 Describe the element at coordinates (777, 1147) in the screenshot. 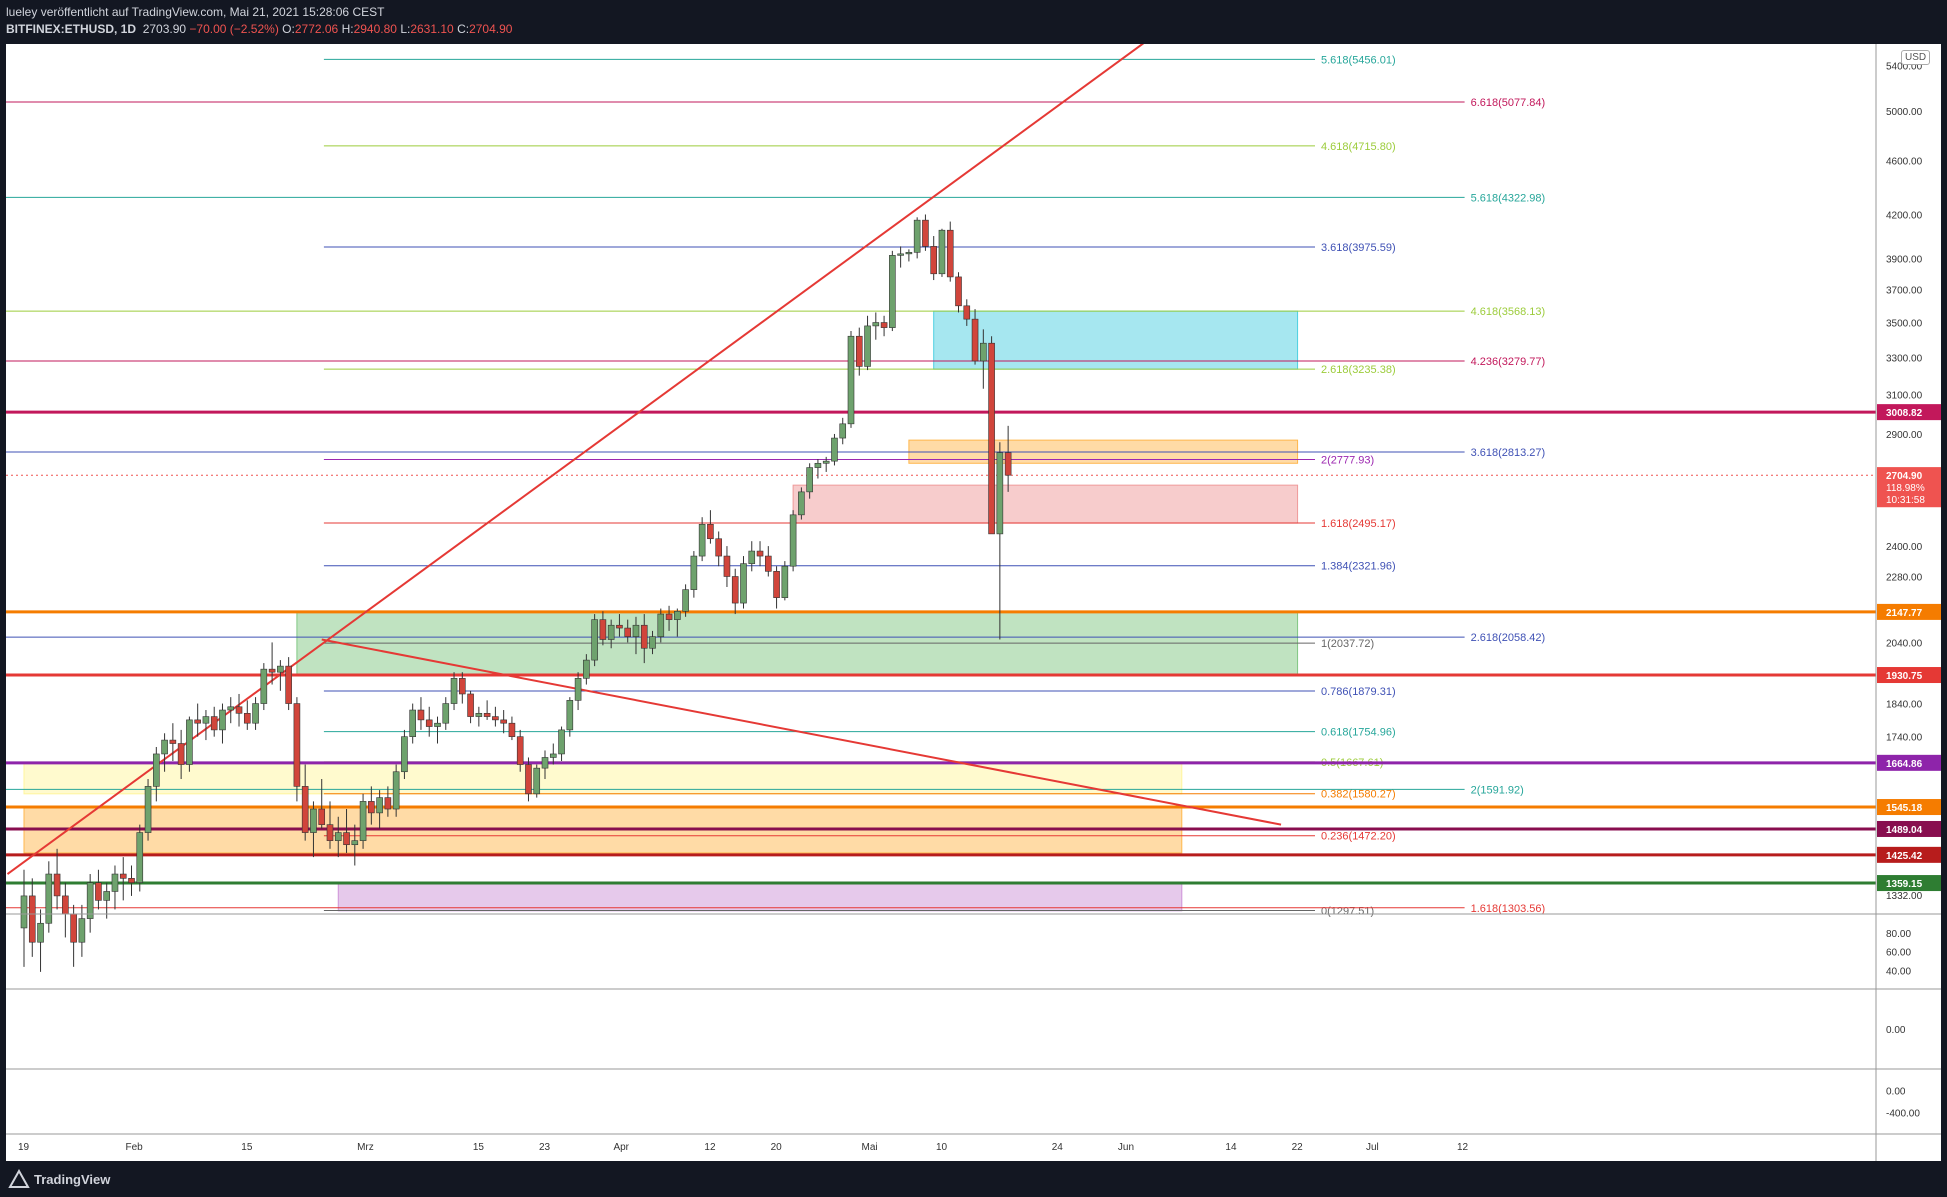

I see `time-tick-label: 20` at that location.